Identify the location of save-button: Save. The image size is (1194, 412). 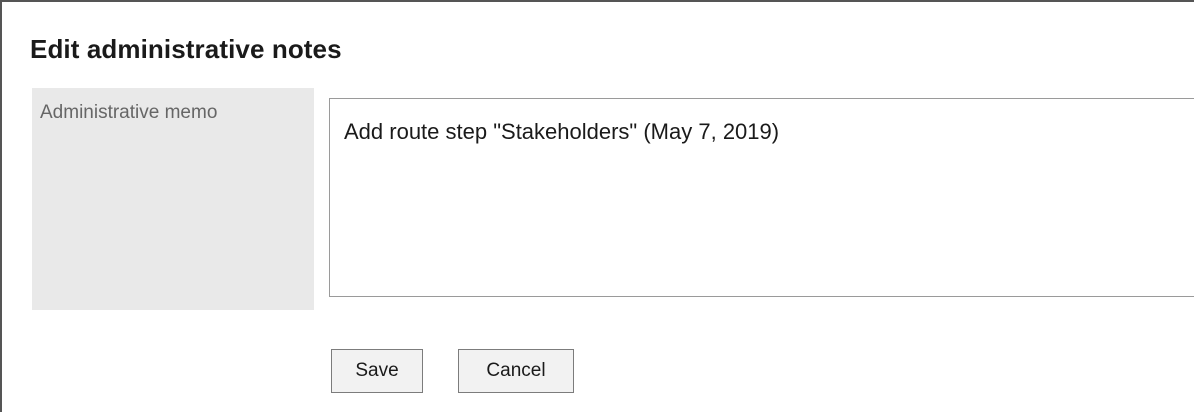
(377, 371).